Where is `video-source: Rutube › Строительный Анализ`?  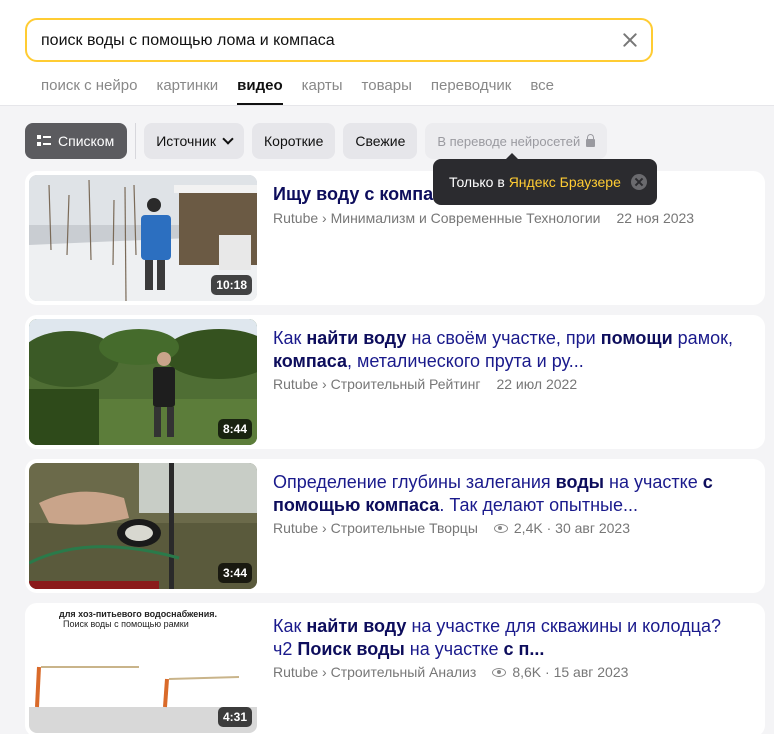 video-source: Rutube › Строительный Анализ is located at coordinates (374, 672).